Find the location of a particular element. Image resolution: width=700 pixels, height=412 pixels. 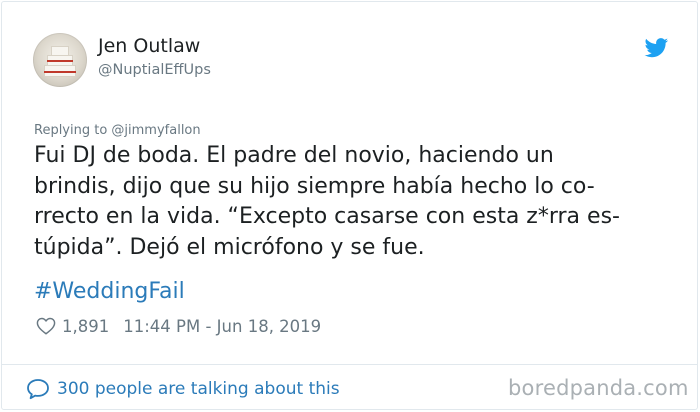

speech-bubble-icon is located at coordinates (38, 389).